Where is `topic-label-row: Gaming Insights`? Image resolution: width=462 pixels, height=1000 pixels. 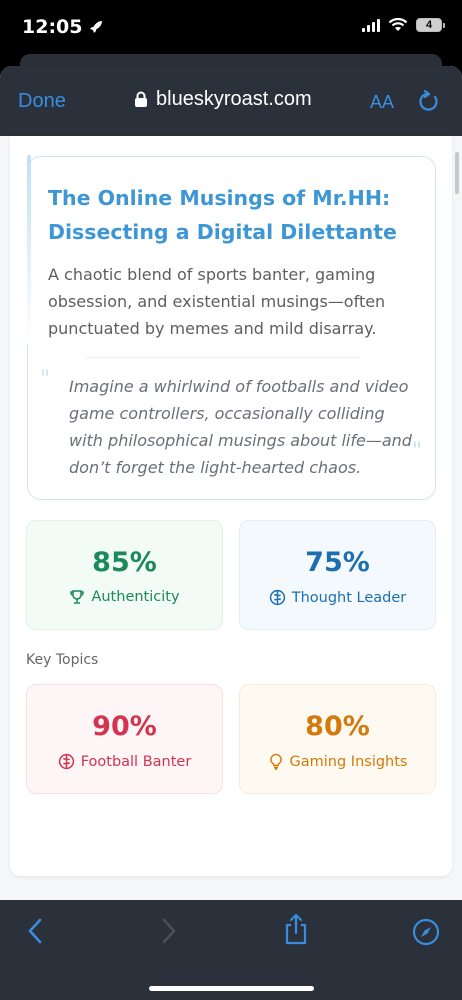
topic-label-row: Gaming Insights is located at coordinates (337, 761).